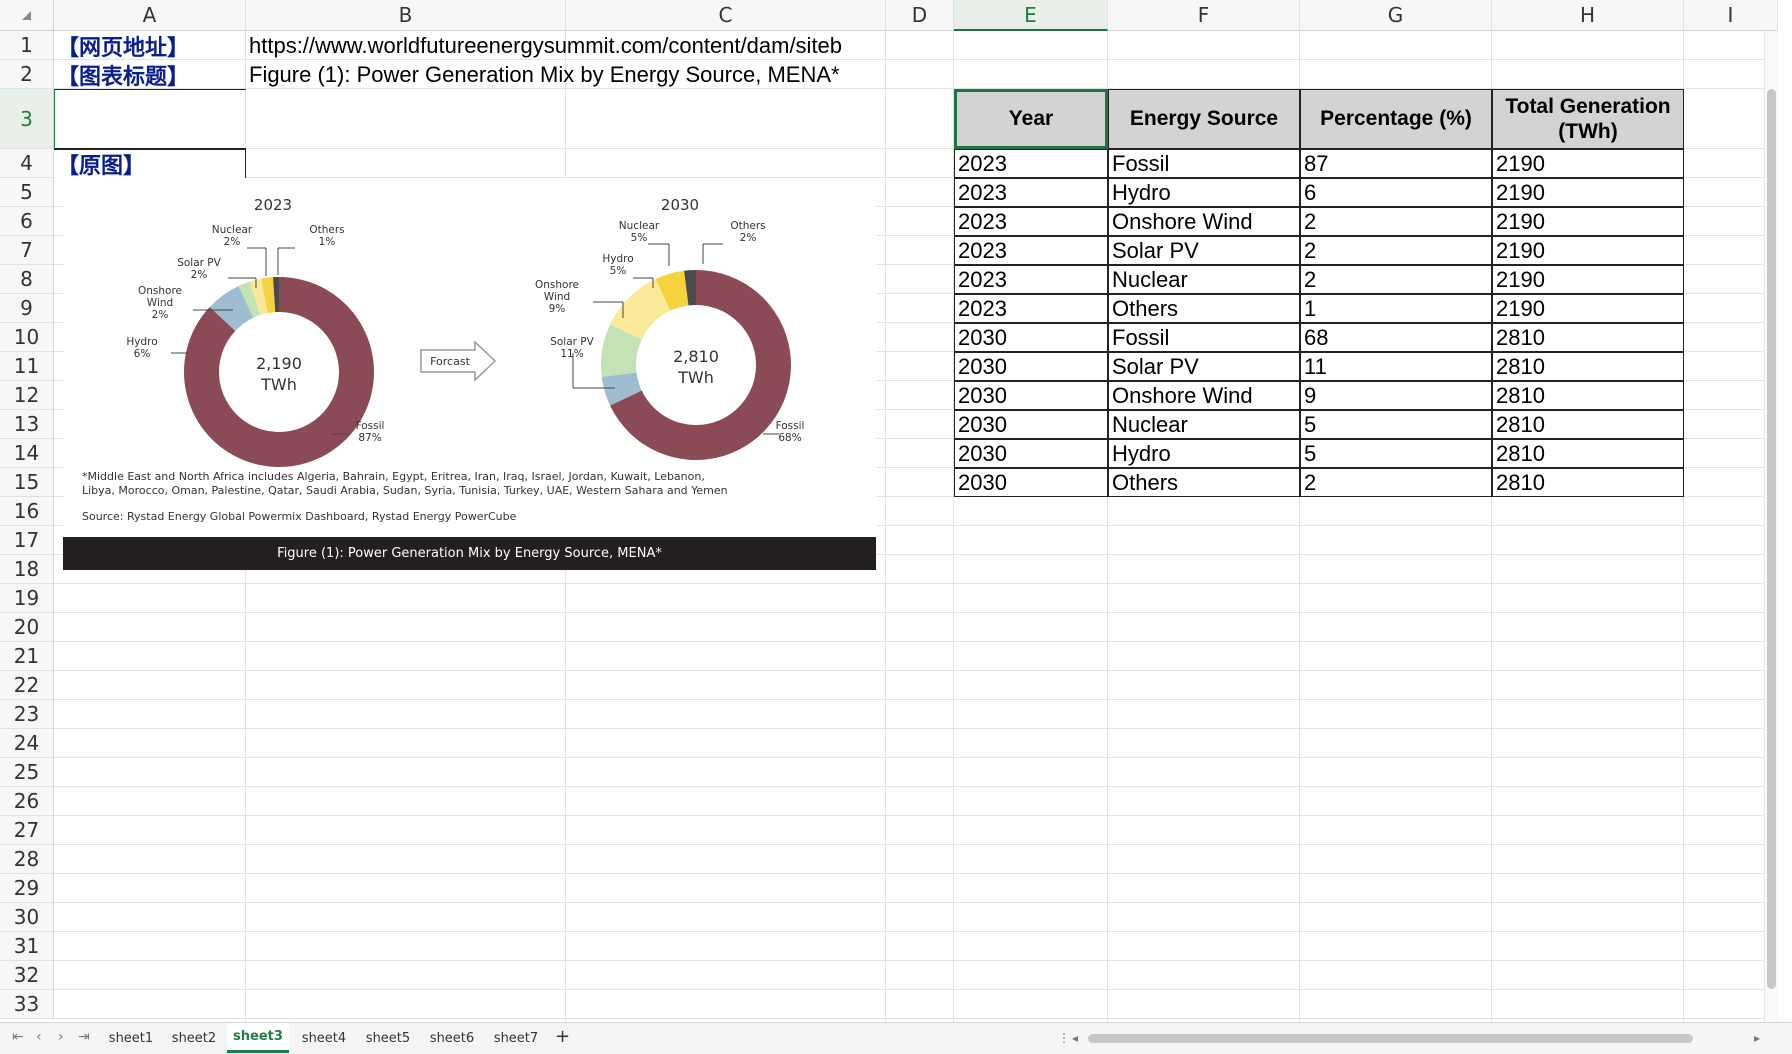  Describe the element at coordinates (27, 337) in the screenshot. I see `row-header-10: 10` at that location.